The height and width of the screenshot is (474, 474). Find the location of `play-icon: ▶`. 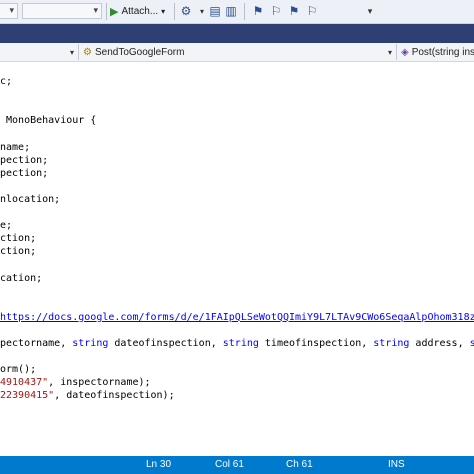

play-icon: ▶ is located at coordinates (114, 12).